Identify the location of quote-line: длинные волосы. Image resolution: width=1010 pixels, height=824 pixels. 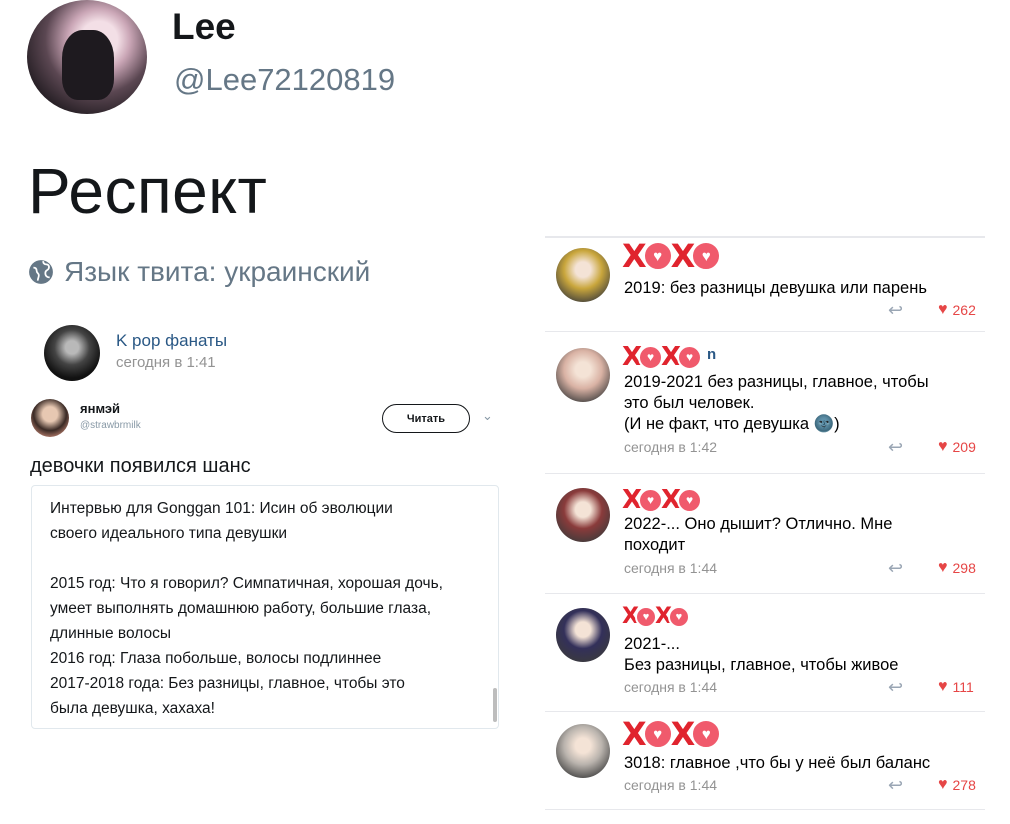
(111, 633).